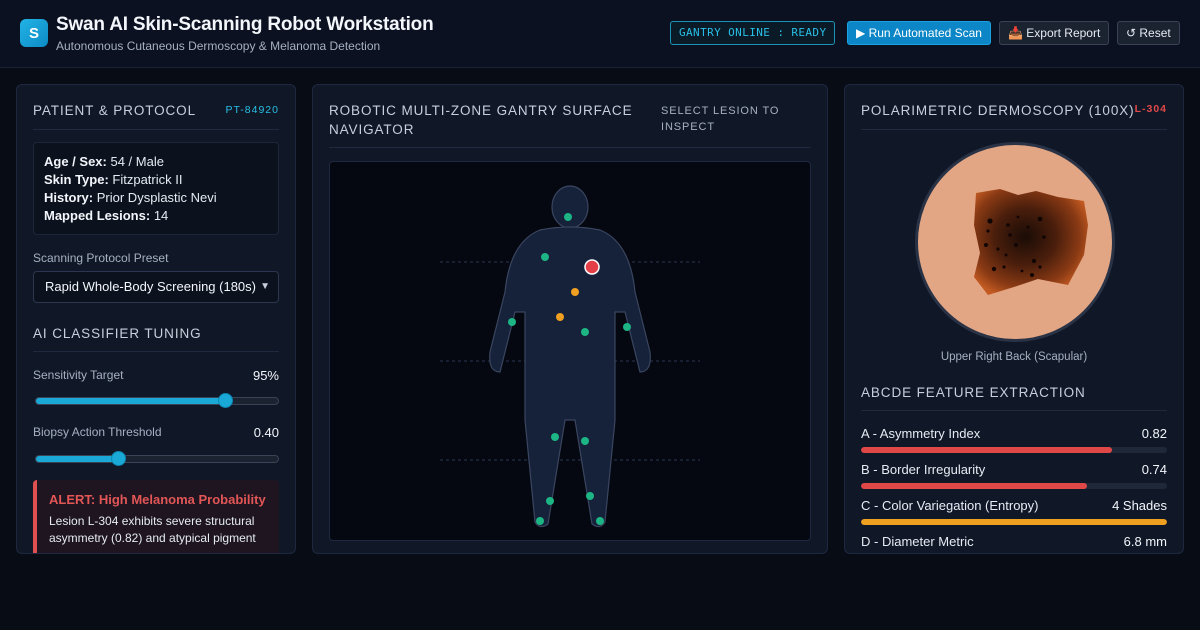 The image size is (1200, 630). I want to click on body-torso, so click(570, 377).